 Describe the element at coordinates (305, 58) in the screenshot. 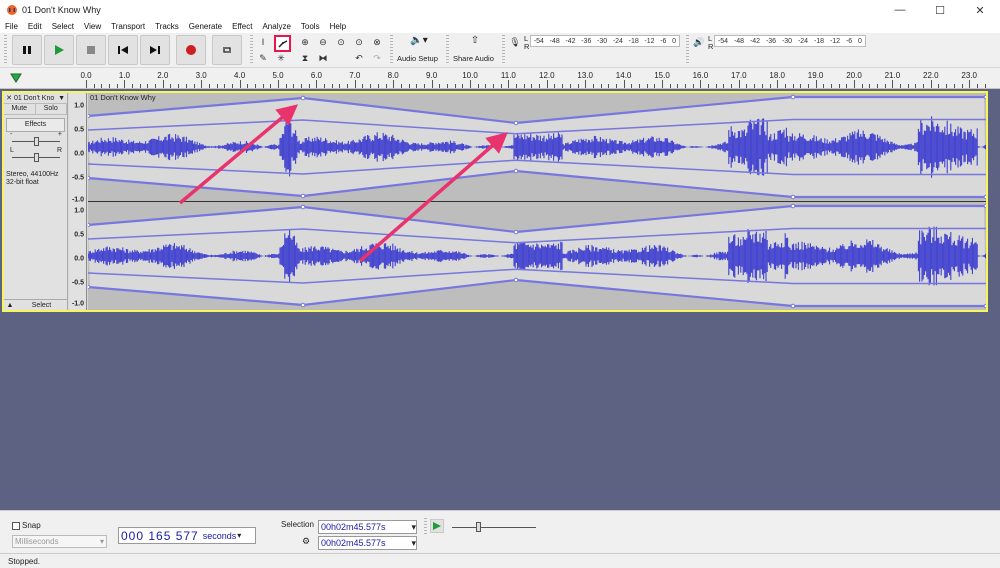

I see `trim-button: ⧗` at that location.